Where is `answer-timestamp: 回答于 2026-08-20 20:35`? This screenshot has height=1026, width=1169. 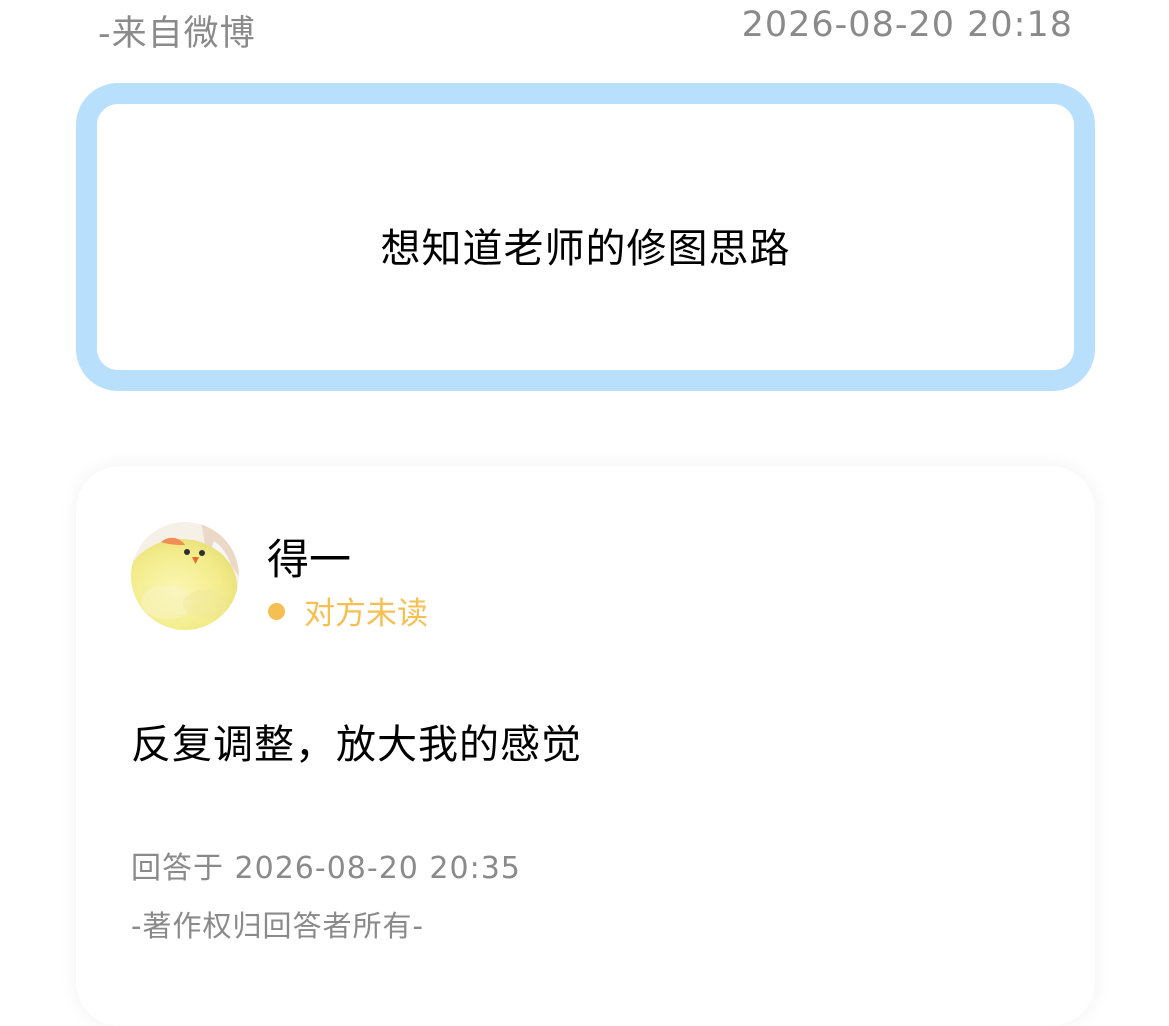
answer-timestamp: 回答于 2026-08-20 20:35 is located at coordinates (326, 868).